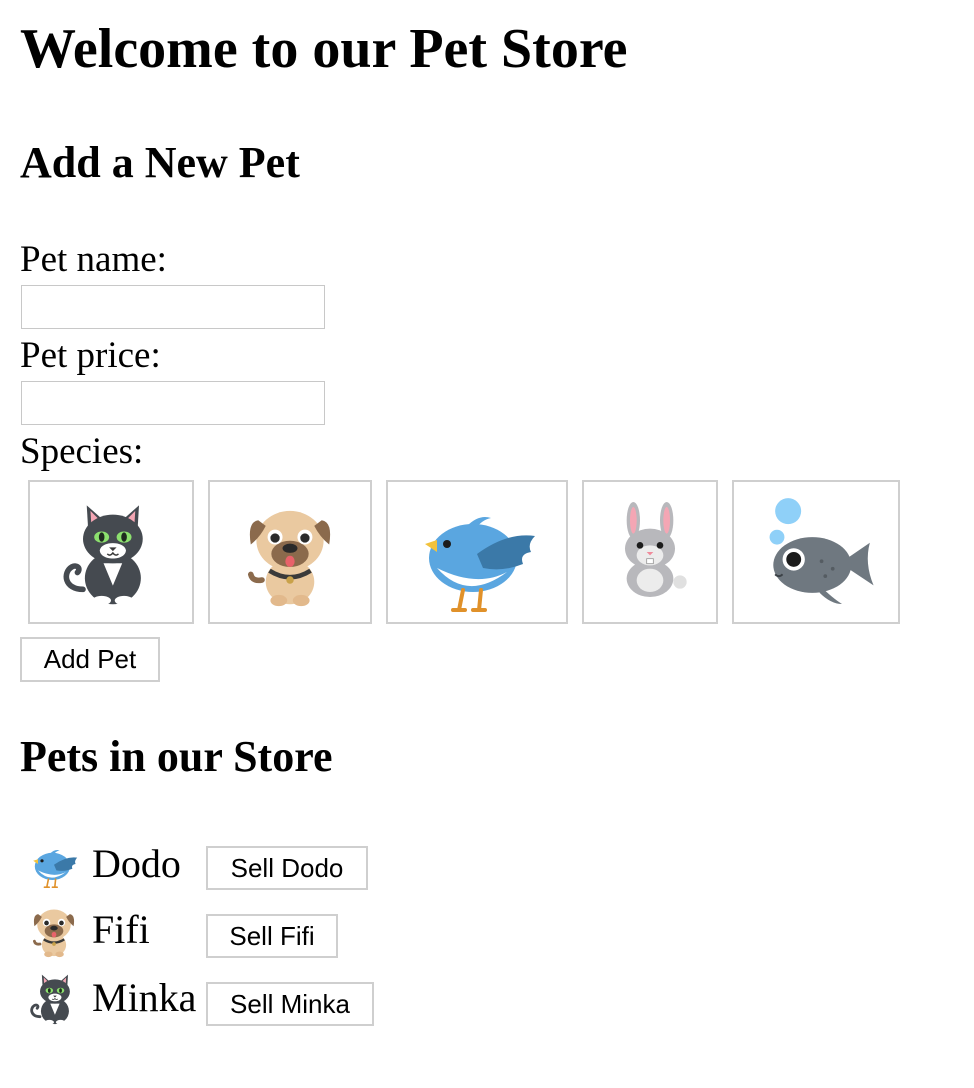 This screenshot has height=1088, width=974. I want to click on pet-name-input, so click(173, 307).